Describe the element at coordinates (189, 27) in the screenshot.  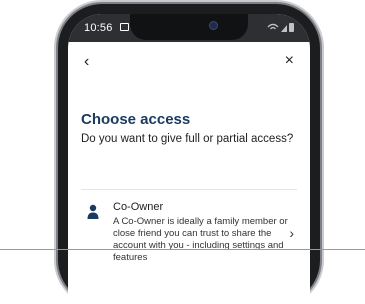
I see `phone-notch` at that location.